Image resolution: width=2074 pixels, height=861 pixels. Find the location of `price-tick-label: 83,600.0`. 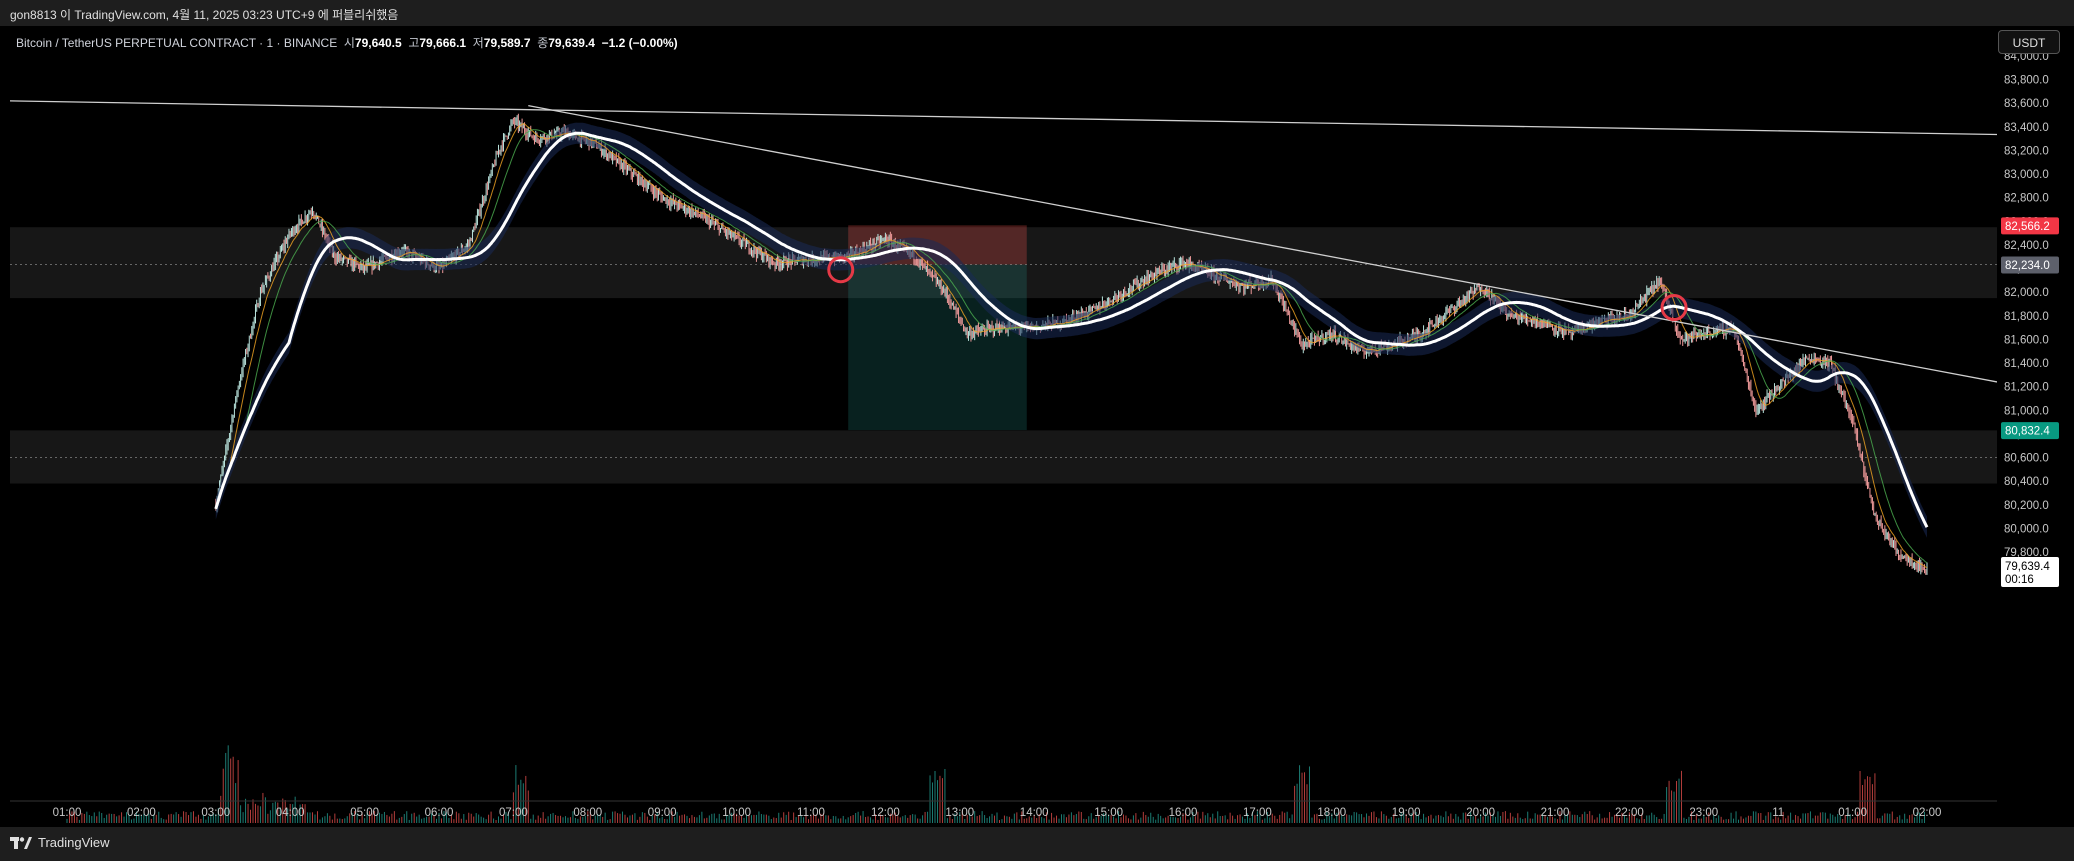

price-tick-label: 83,600.0 is located at coordinates (2026, 104).